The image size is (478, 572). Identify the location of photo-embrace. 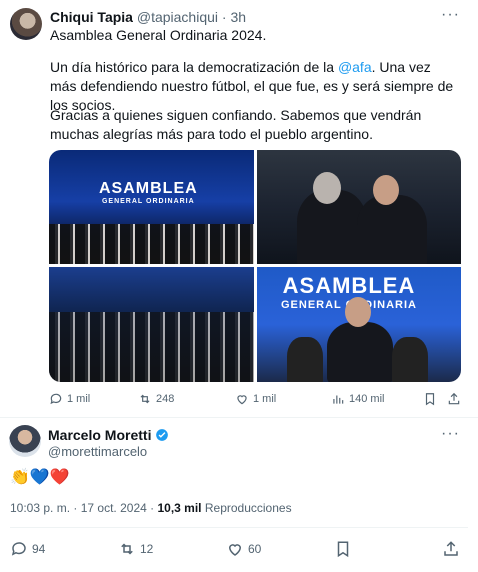
(359, 207).